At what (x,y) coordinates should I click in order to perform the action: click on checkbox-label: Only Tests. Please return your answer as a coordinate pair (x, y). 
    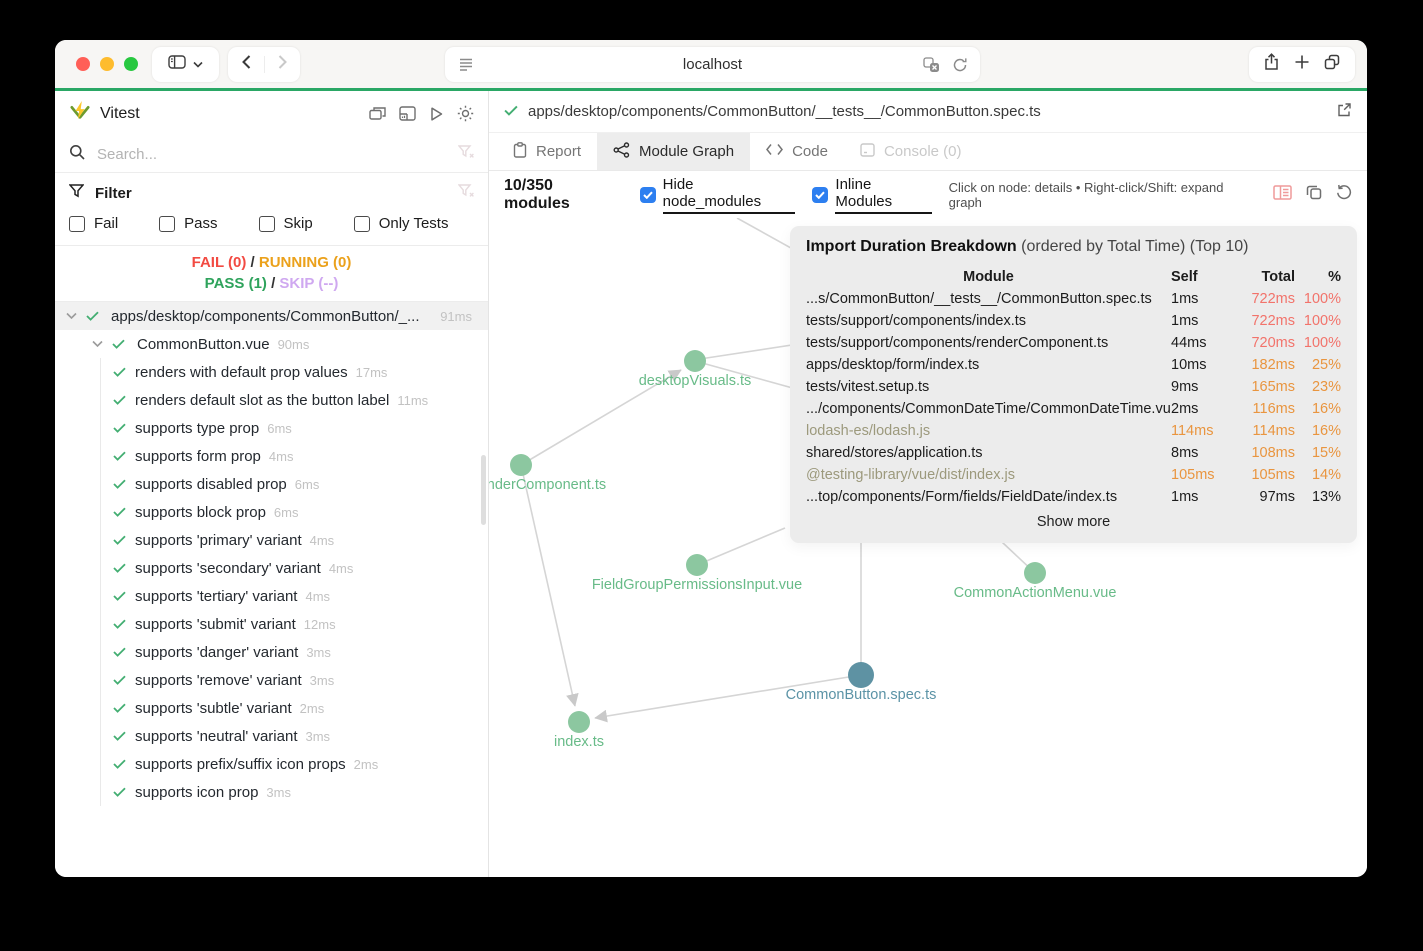
    Looking at the image, I should click on (413, 223).